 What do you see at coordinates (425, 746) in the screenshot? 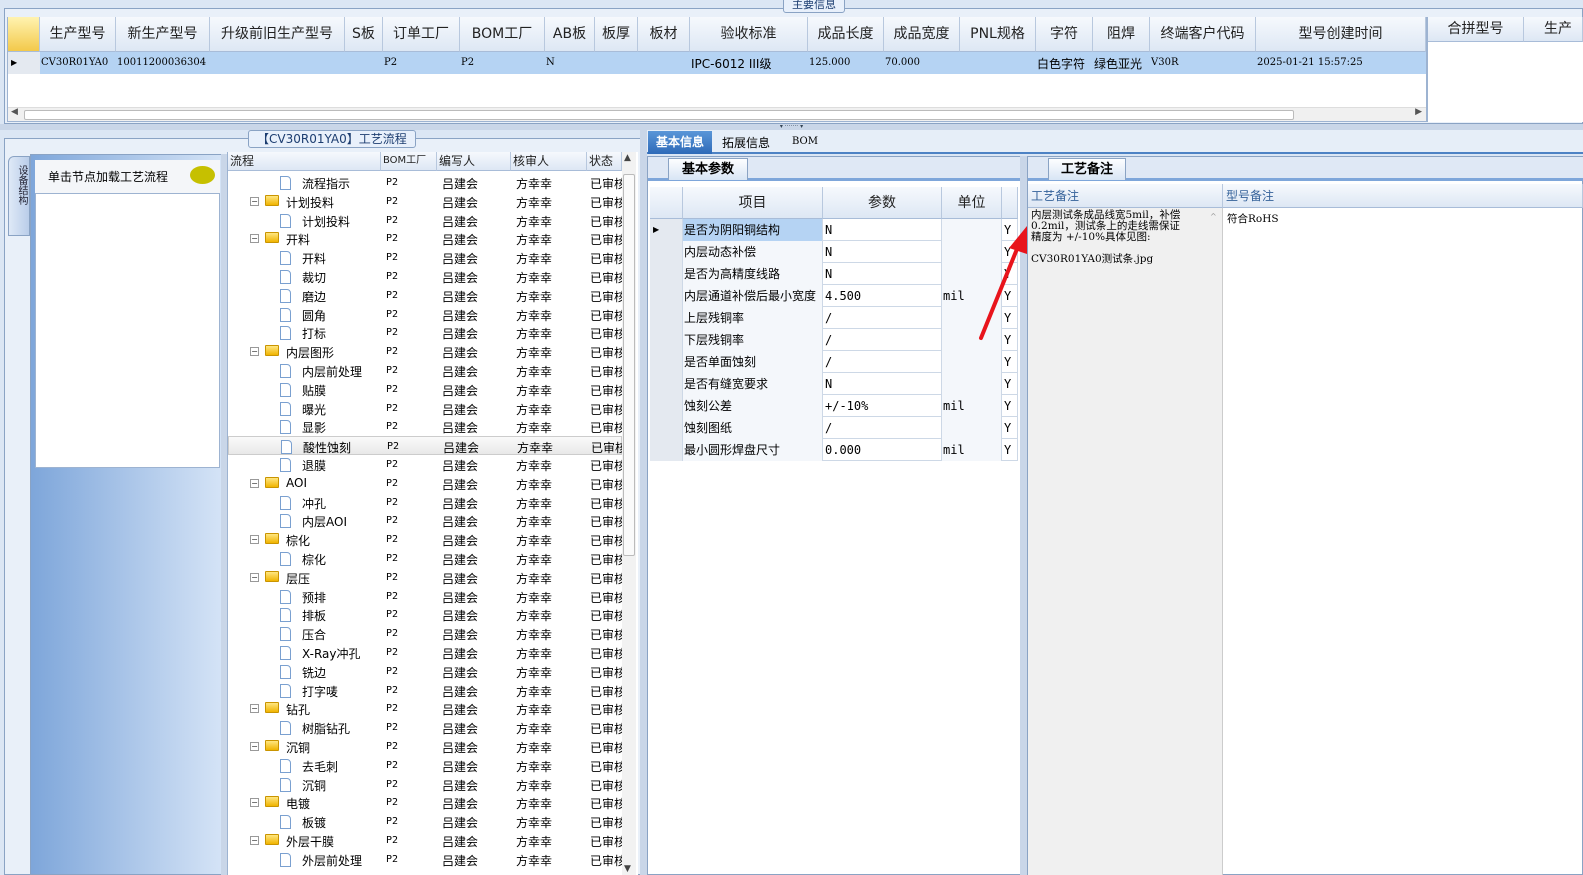
I see `tree-row: − 沉铜 P2 吕建会 方幸幸 已审核` at bounding box center [425, 746].